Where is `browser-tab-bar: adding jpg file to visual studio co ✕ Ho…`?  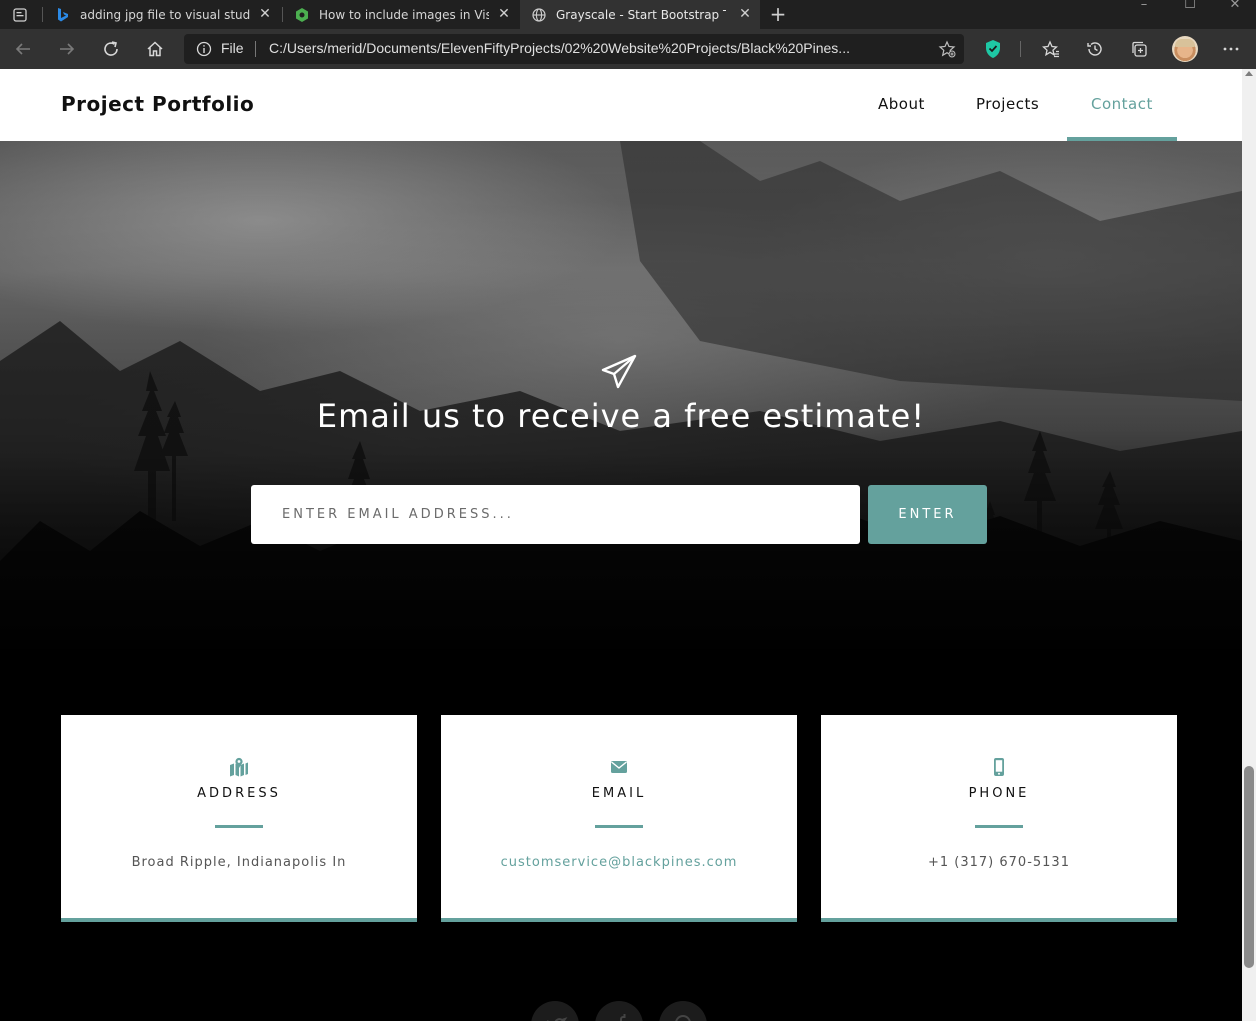 browser-tab-bar: adding jpg file to visual studio co ✕ Ho… is located at coordinates (628, 14).